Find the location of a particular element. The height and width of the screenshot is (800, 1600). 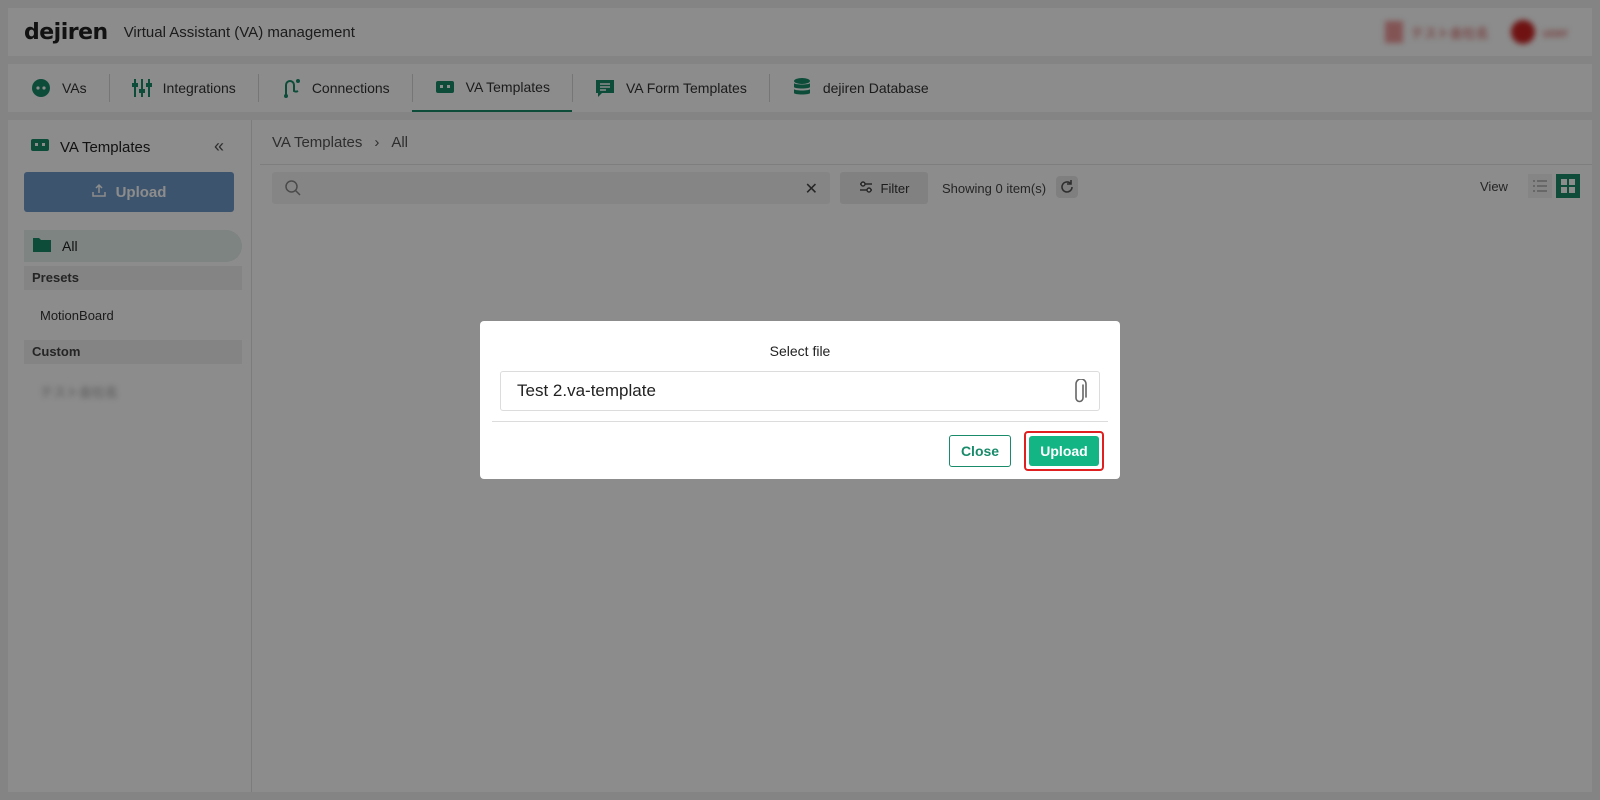

file-input: Test 2.va-template is located at coordinates (800, 391).